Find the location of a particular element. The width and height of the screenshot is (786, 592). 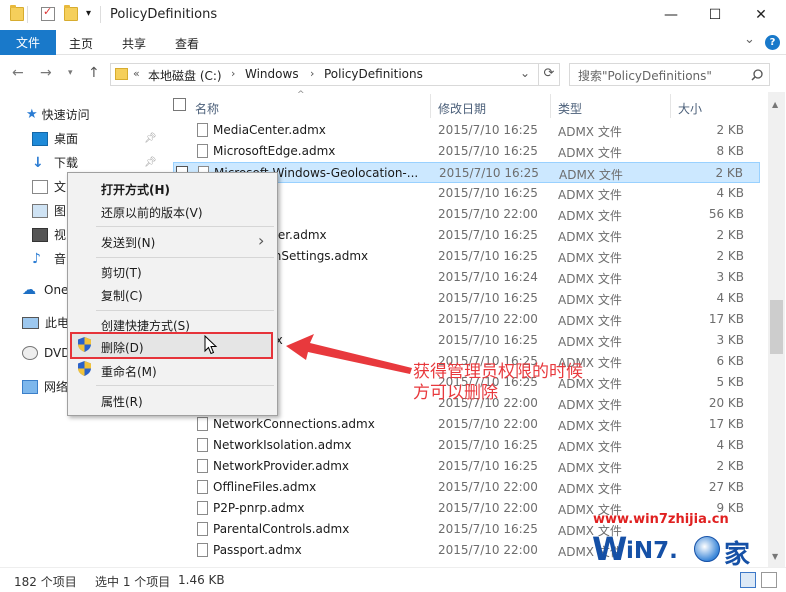

address-overflow-icon: « is located at coordinates (136, 73).